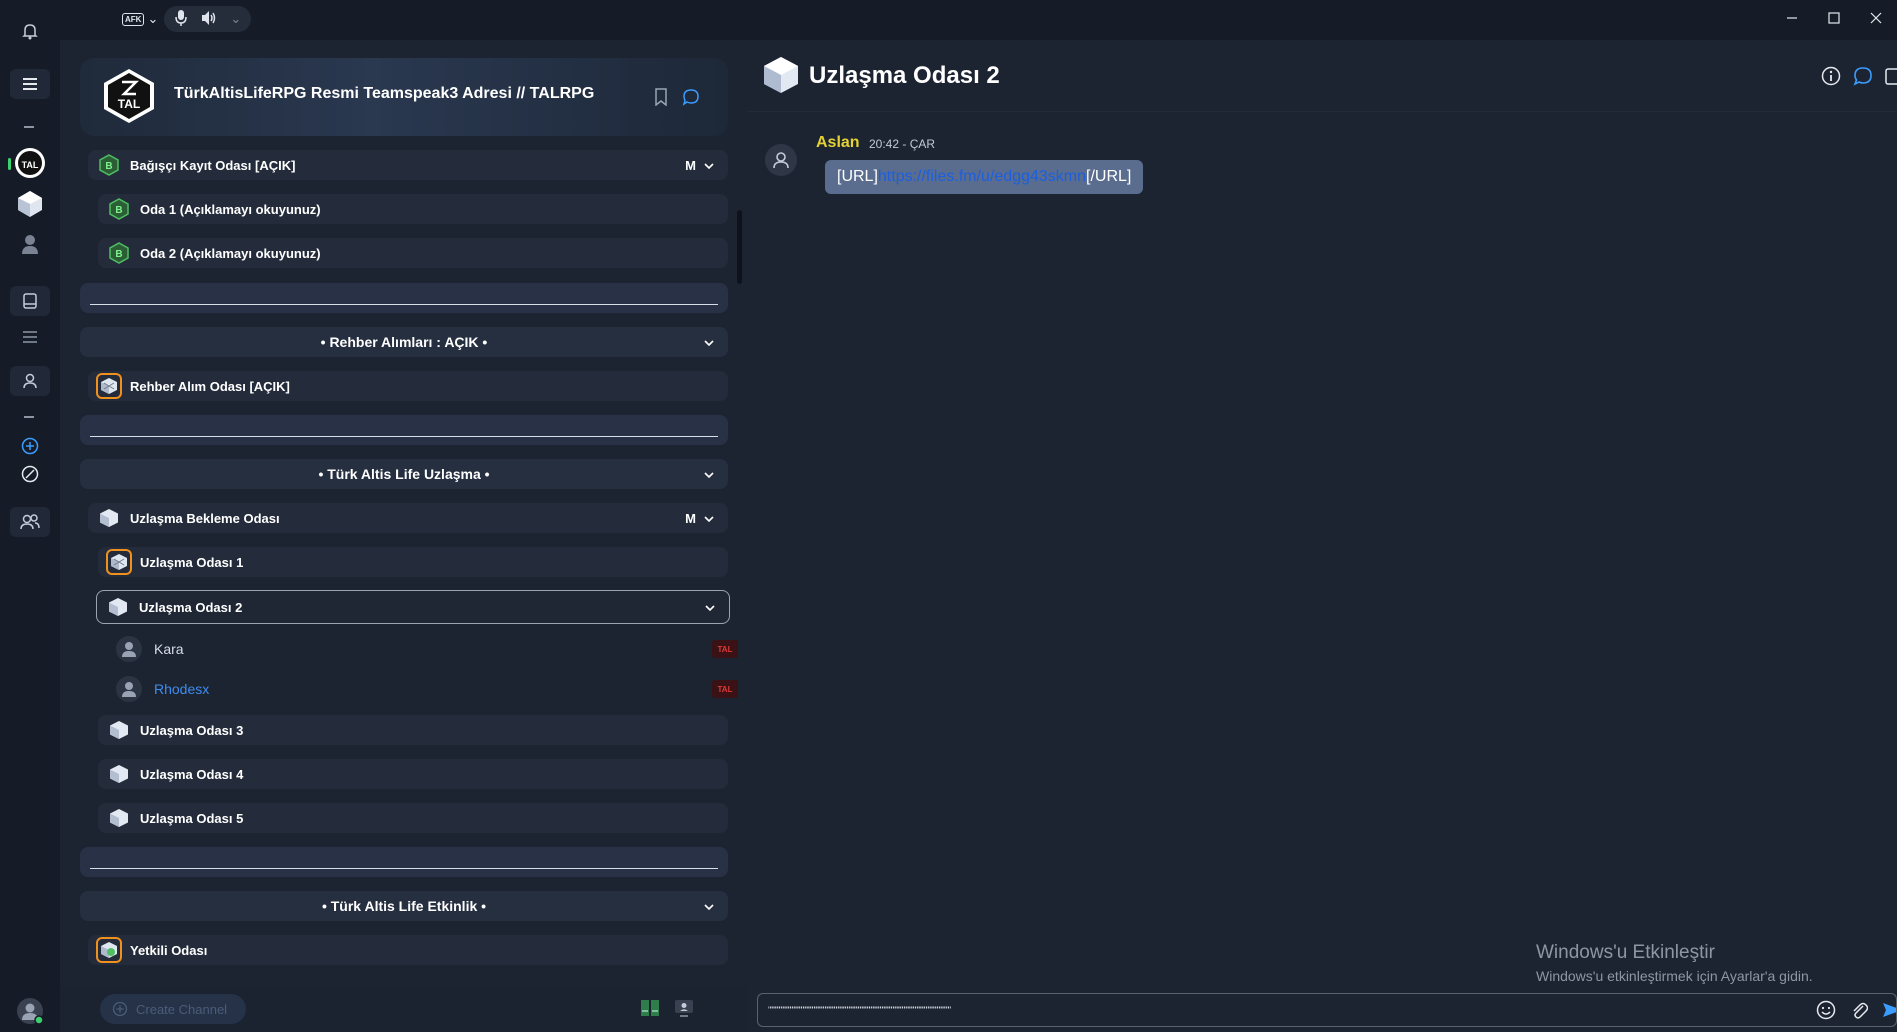 This screenshot has width=1897, height=1032. I want to click on channel-row-bagisci: B Bağışçı Kayıt Odası [AÇIK] M, so click(408, 165).